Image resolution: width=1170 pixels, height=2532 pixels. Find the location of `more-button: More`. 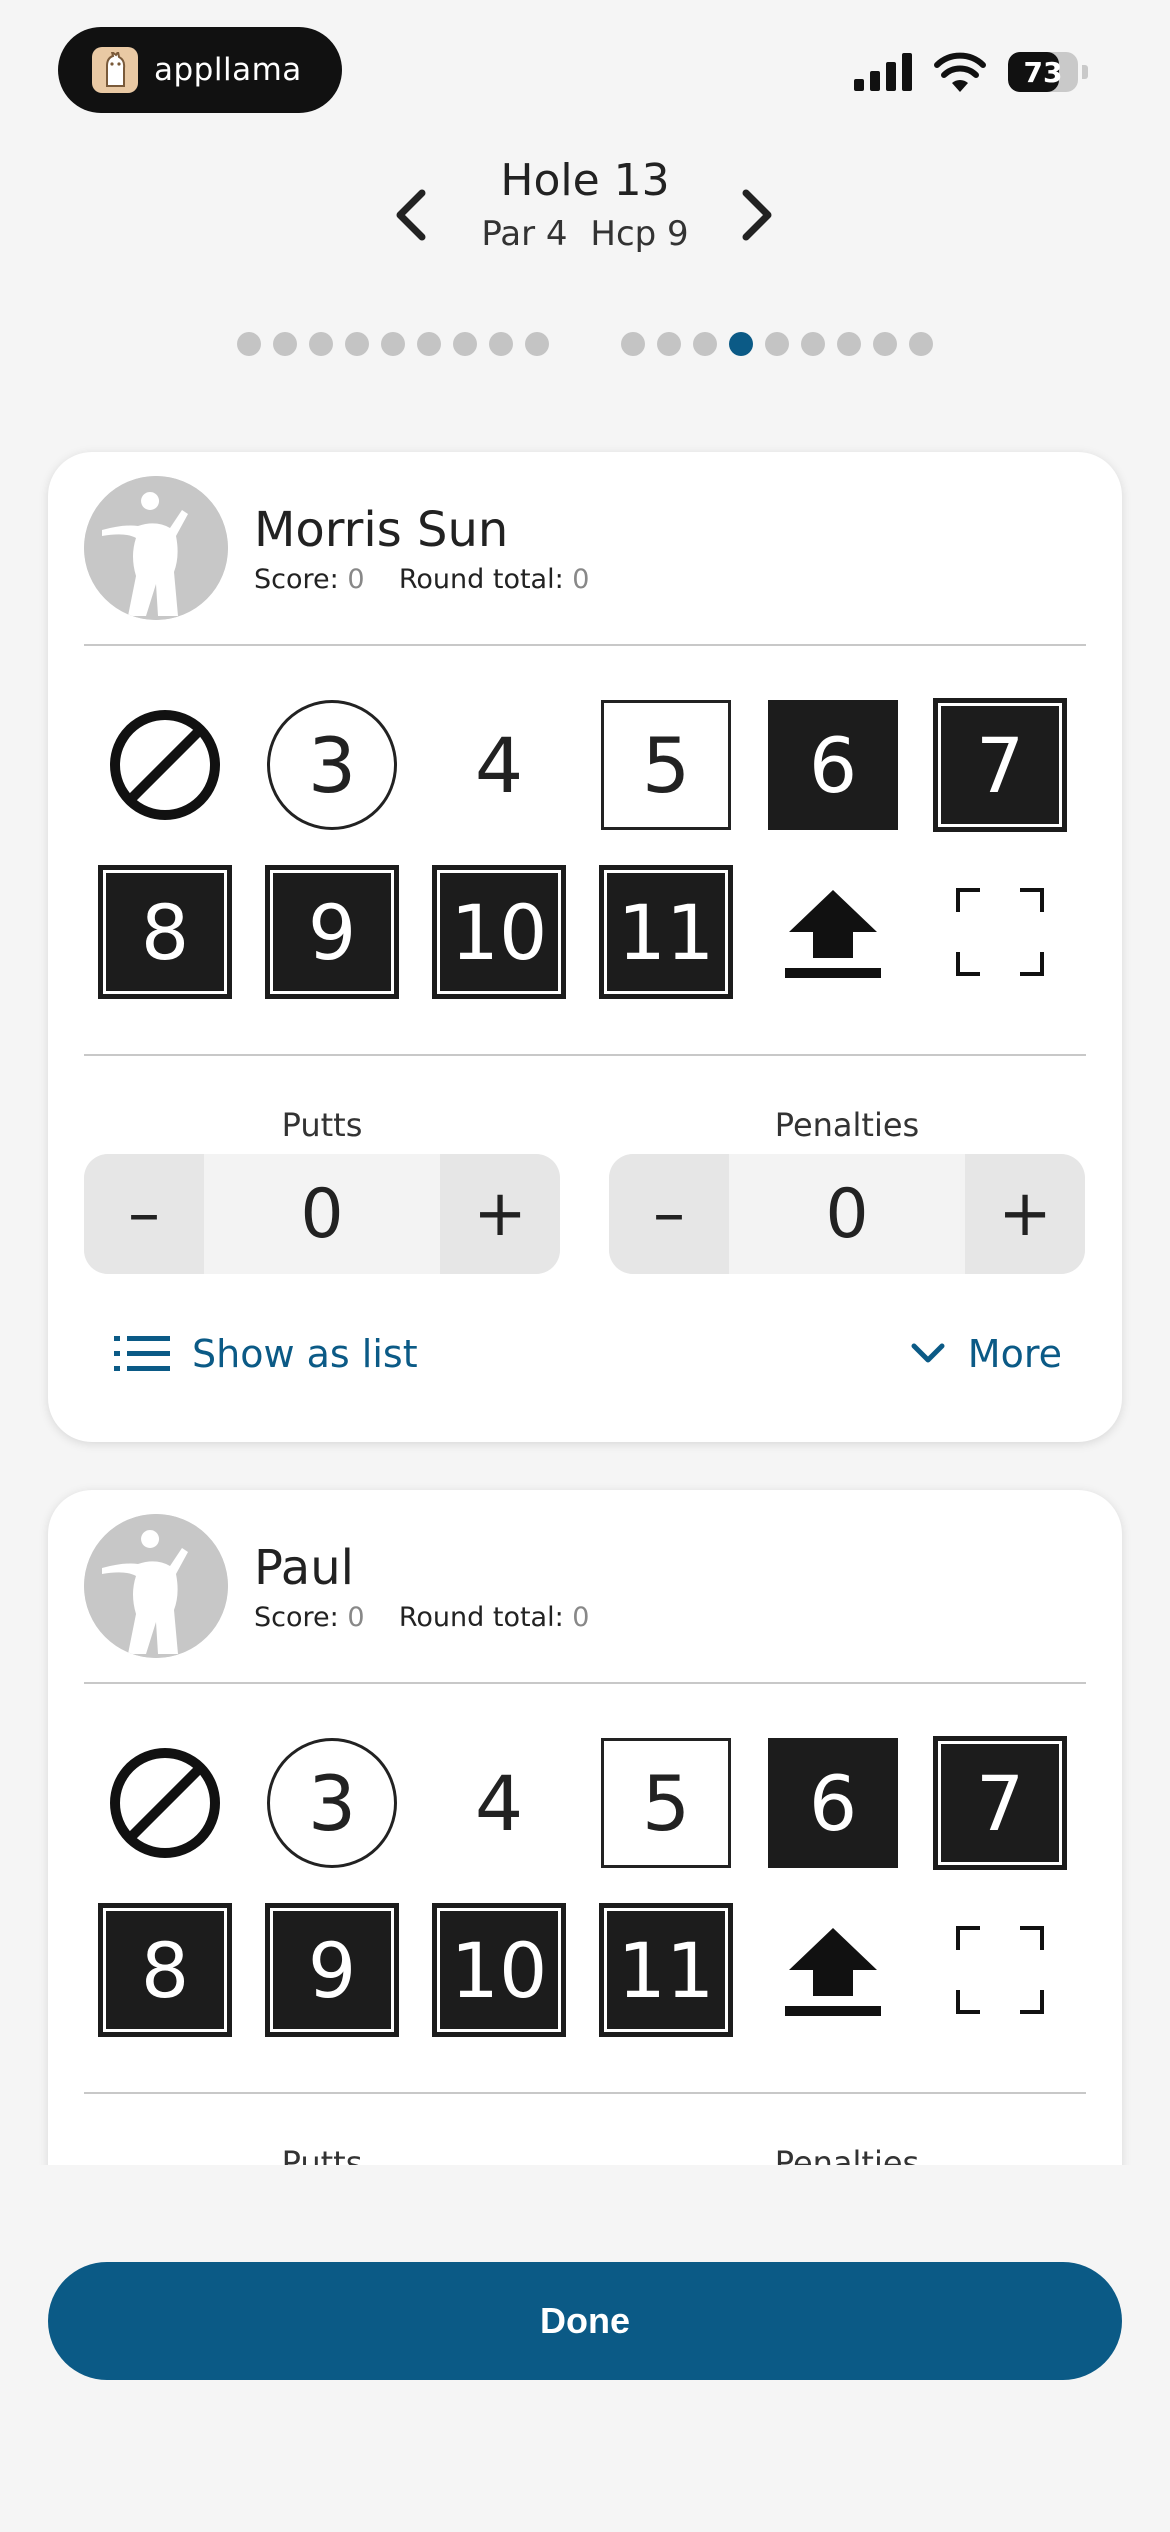

more-button: More is located at coordinates (986, 1354).